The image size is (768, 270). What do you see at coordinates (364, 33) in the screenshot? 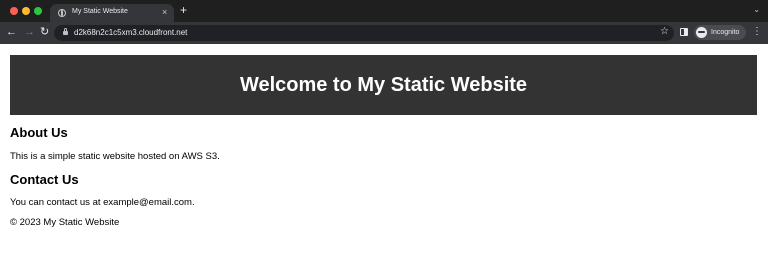
I see `address-bar: d2k68n2c1c5xm3.cloudfront.net` at bounding box center [364, 33].